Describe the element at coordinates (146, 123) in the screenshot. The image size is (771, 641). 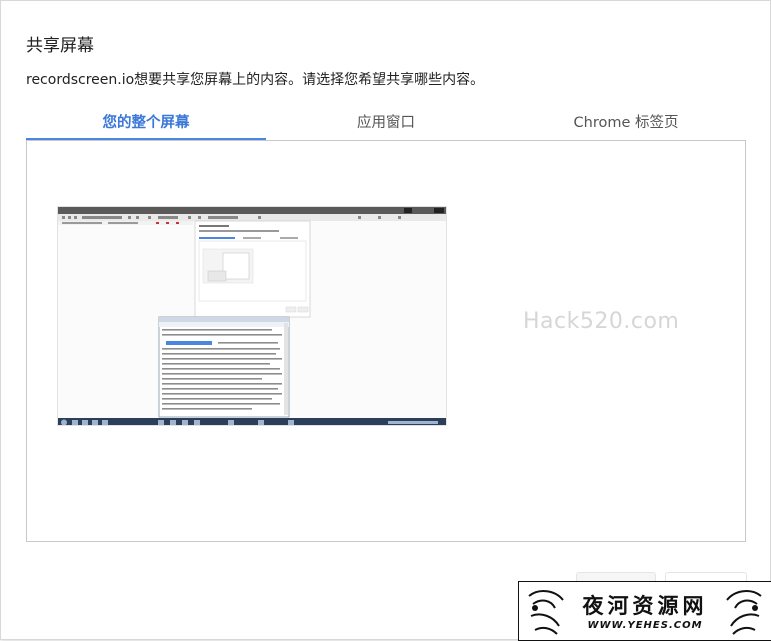
I see `tab-entire-screen: 您的整个屏幕` at that location.